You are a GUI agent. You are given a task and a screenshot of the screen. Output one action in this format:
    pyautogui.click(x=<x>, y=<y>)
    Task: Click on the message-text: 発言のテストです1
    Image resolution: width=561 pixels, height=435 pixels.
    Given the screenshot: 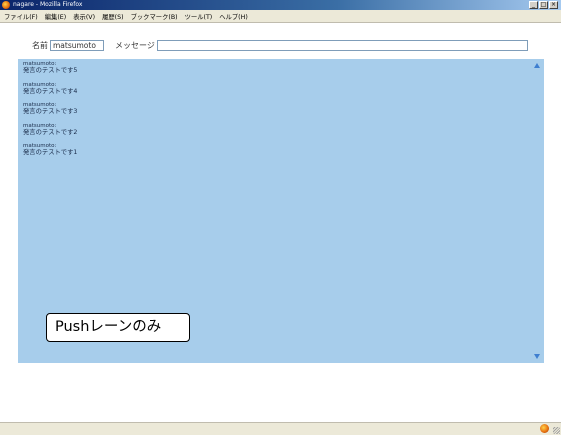 What is the action you would take?
    pyautogui.click(x=50, y=152)
    